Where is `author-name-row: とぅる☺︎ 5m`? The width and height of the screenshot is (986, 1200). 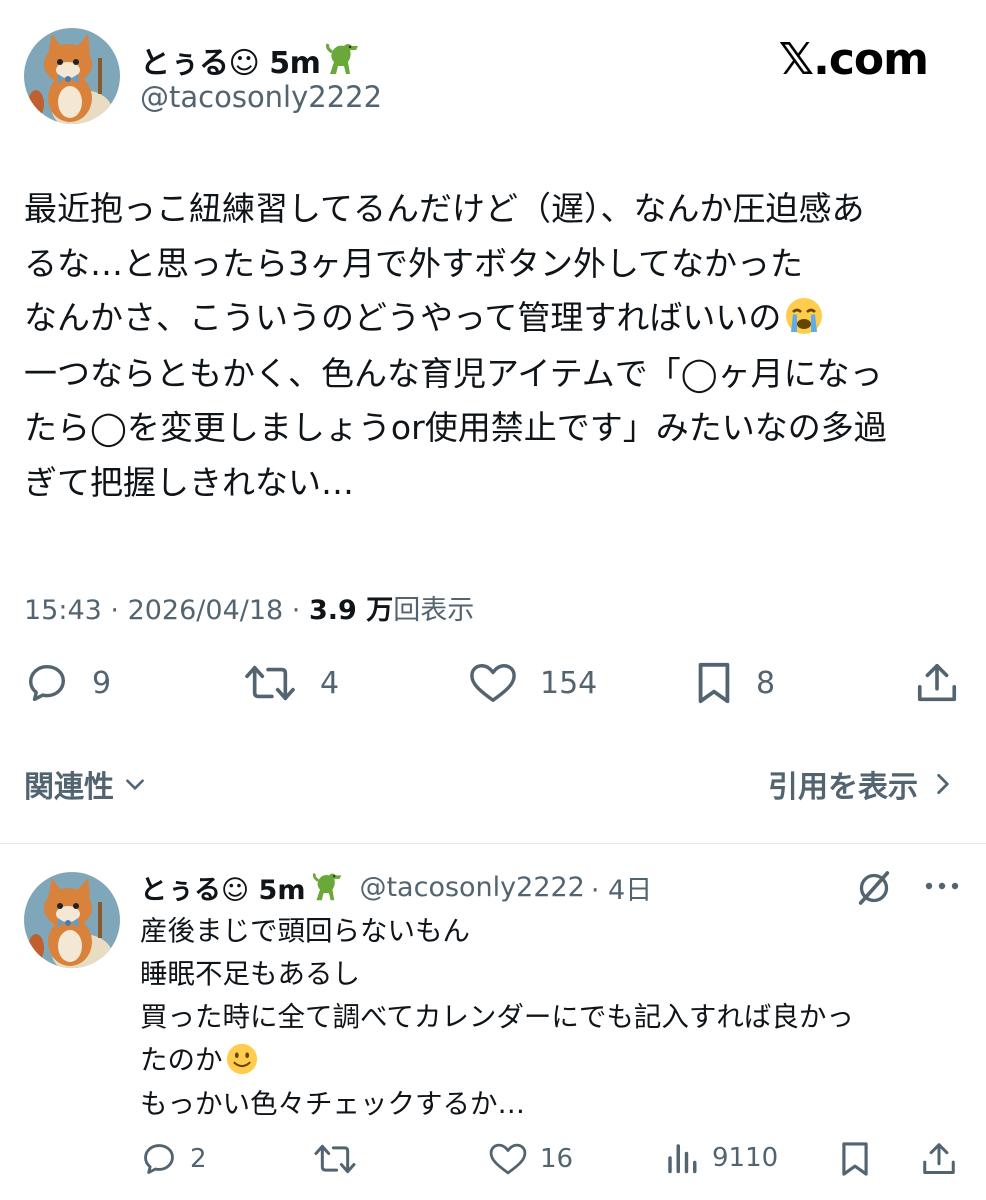 author-name-row: とぅる☺︎ 5m is located at coordinates (251, 60).